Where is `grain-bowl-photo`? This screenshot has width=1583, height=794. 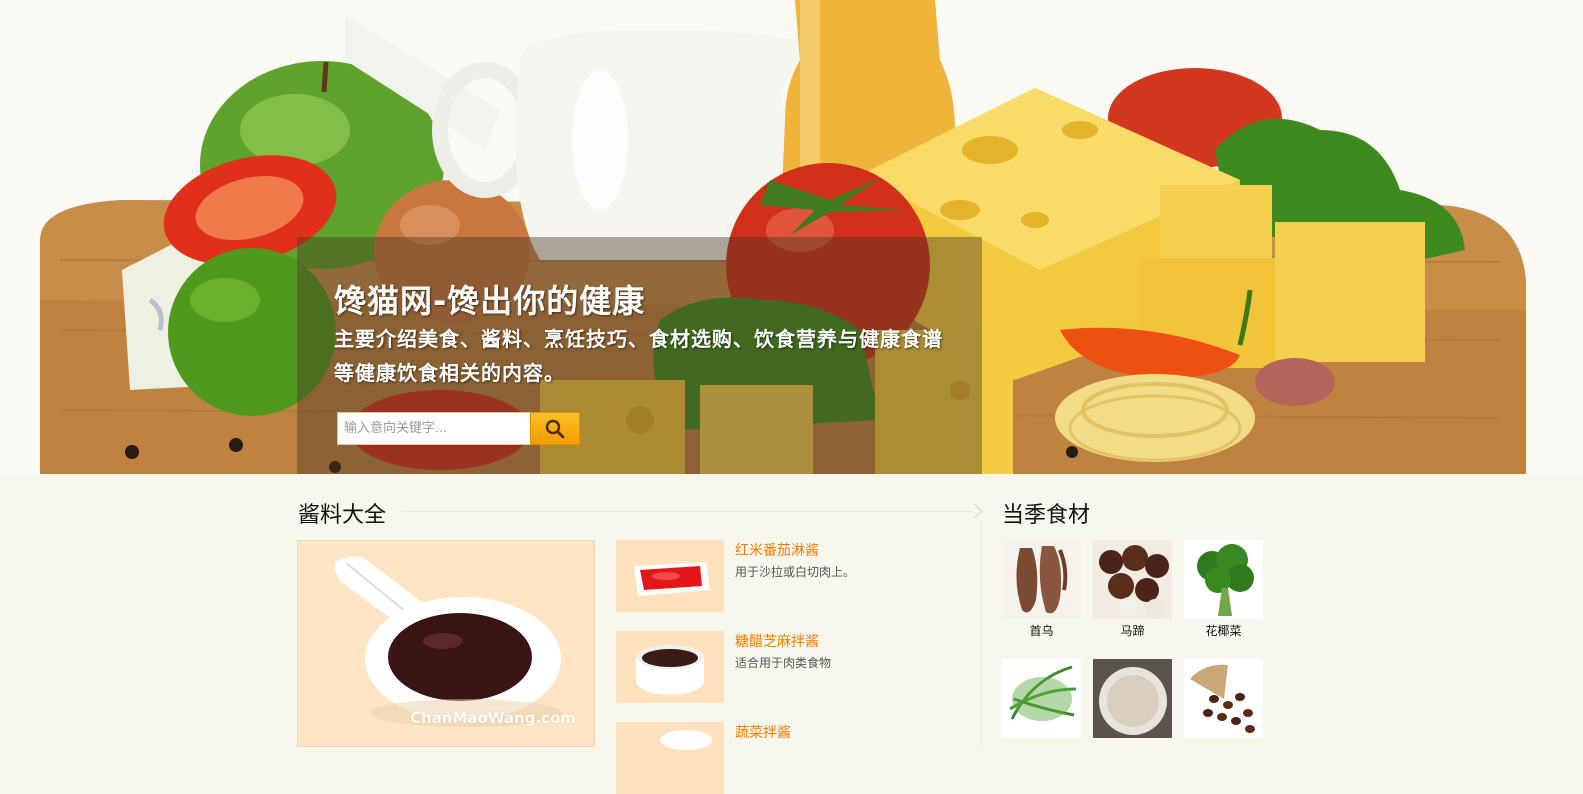
grain-bowl-photo is located at coordinates (1132, 698).